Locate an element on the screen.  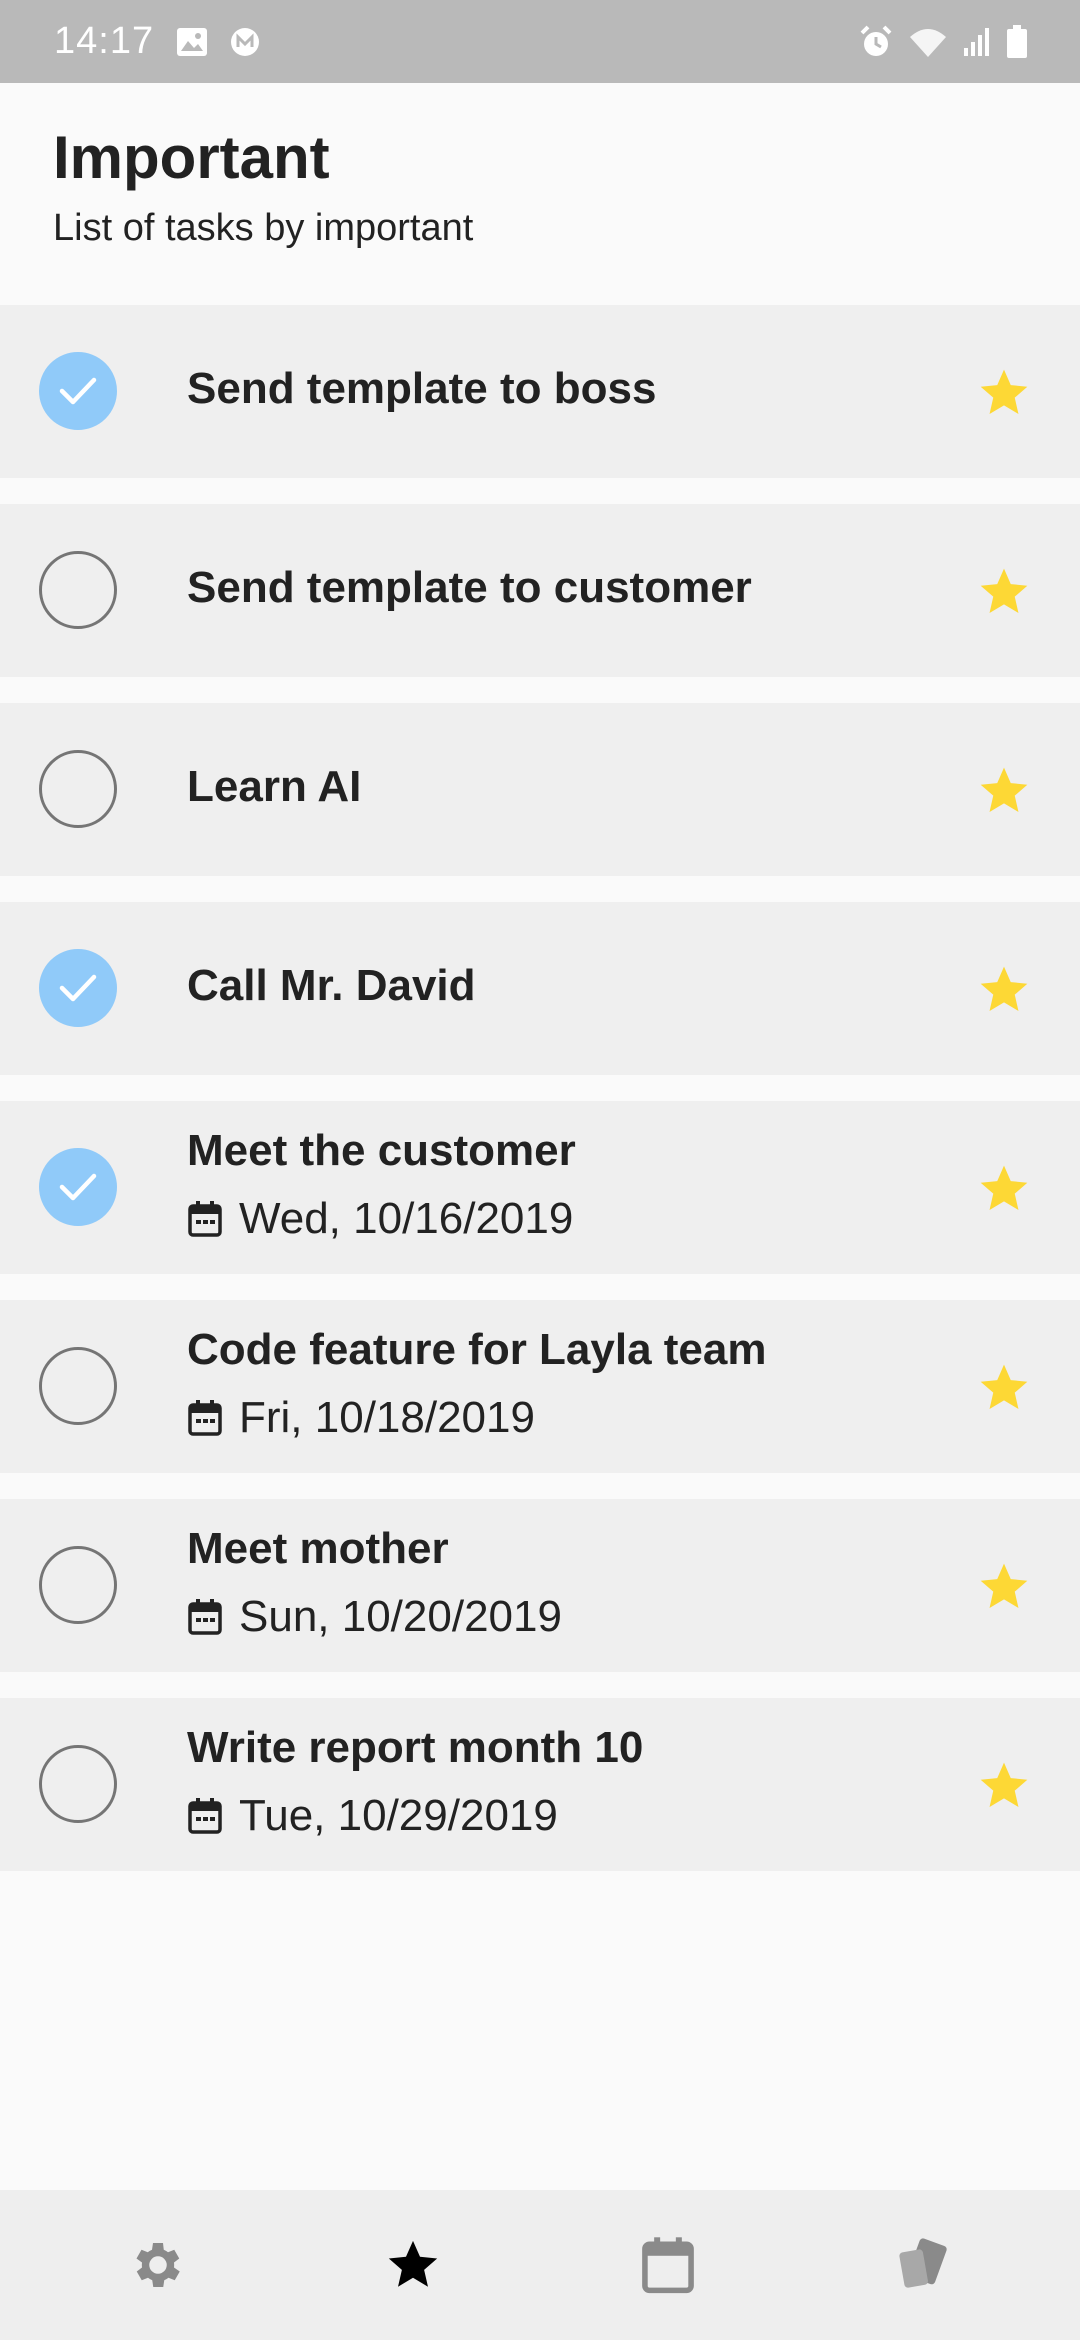
task-date-text: Tue, 10/29/2019 is located at coordinates (398, 1815).